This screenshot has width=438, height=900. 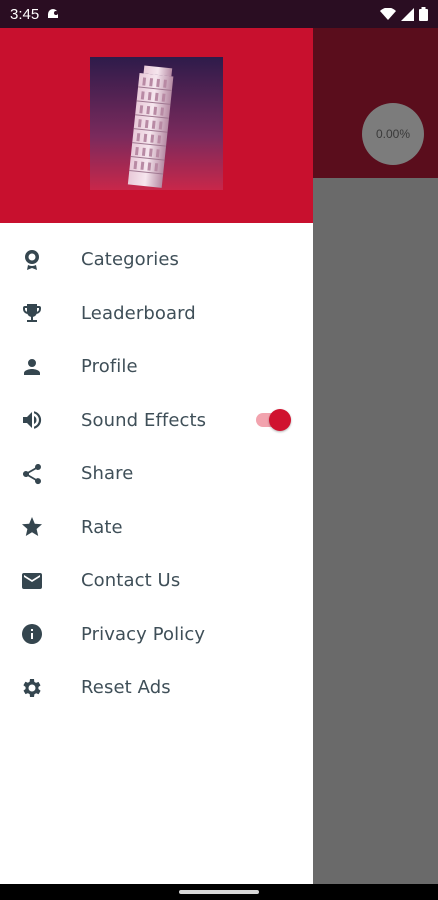 What do you see at coordinates (32, 313) in the screenshot?
I see `trophy-icon` at bounding box center [32, 313].